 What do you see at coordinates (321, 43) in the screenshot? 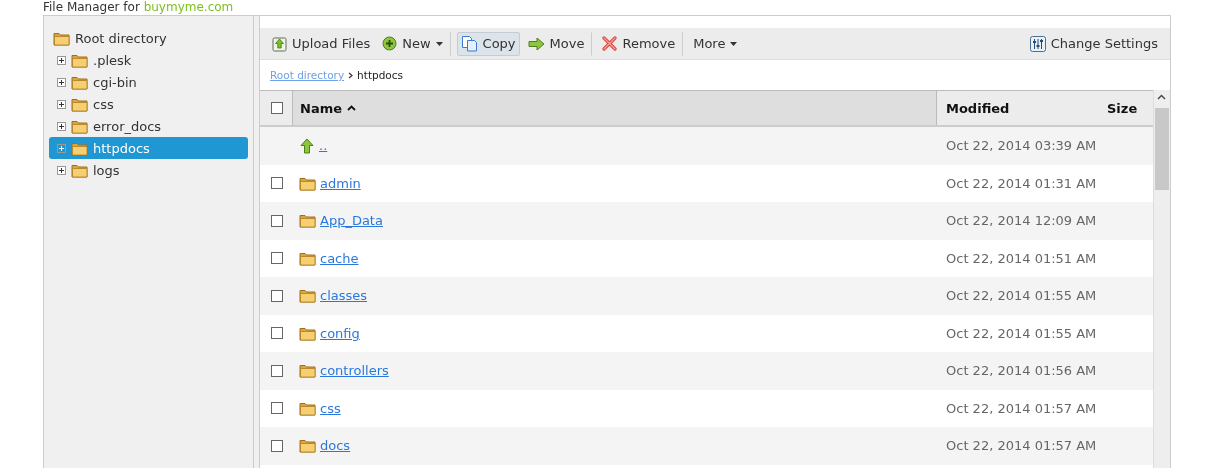
I see `upload-button: Upload Files` at bounding box center [321, 43].